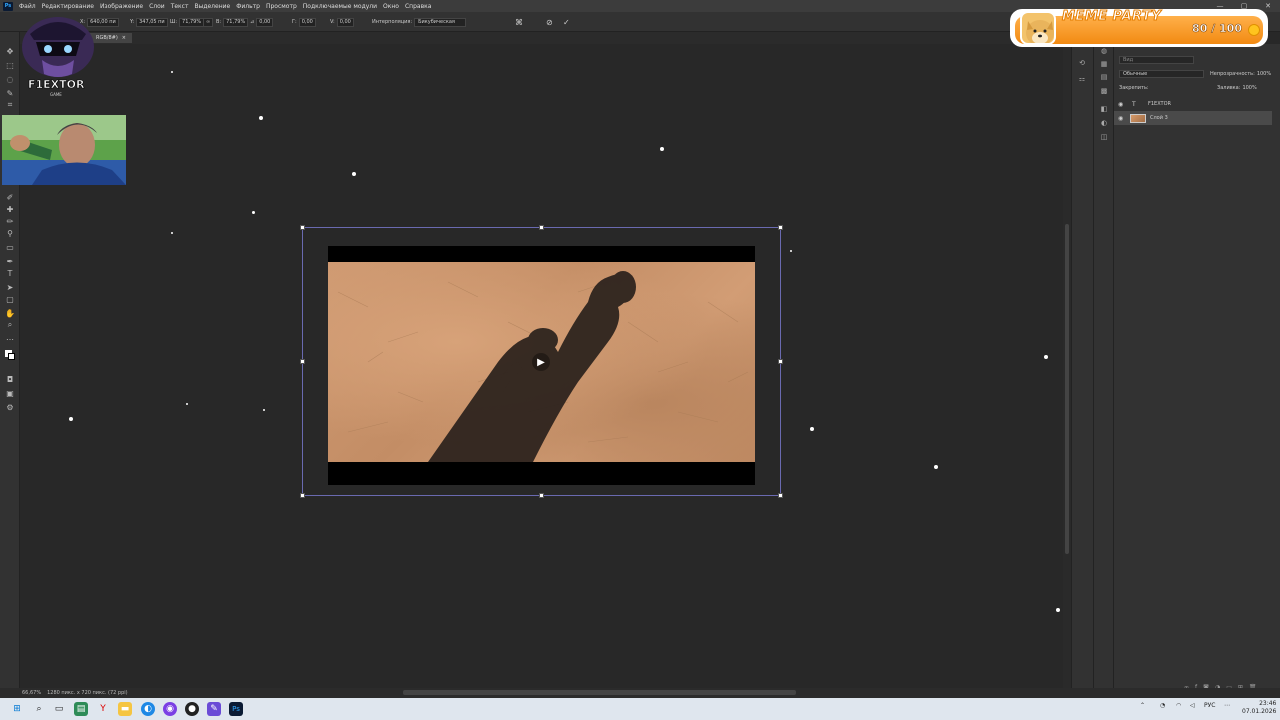 The width and height of the screenshot is (1280, 720). What do you see at coordinates (192, 22) in the screenshot?
I see `width-value: 71,79%` at bounding box center [192, 22].